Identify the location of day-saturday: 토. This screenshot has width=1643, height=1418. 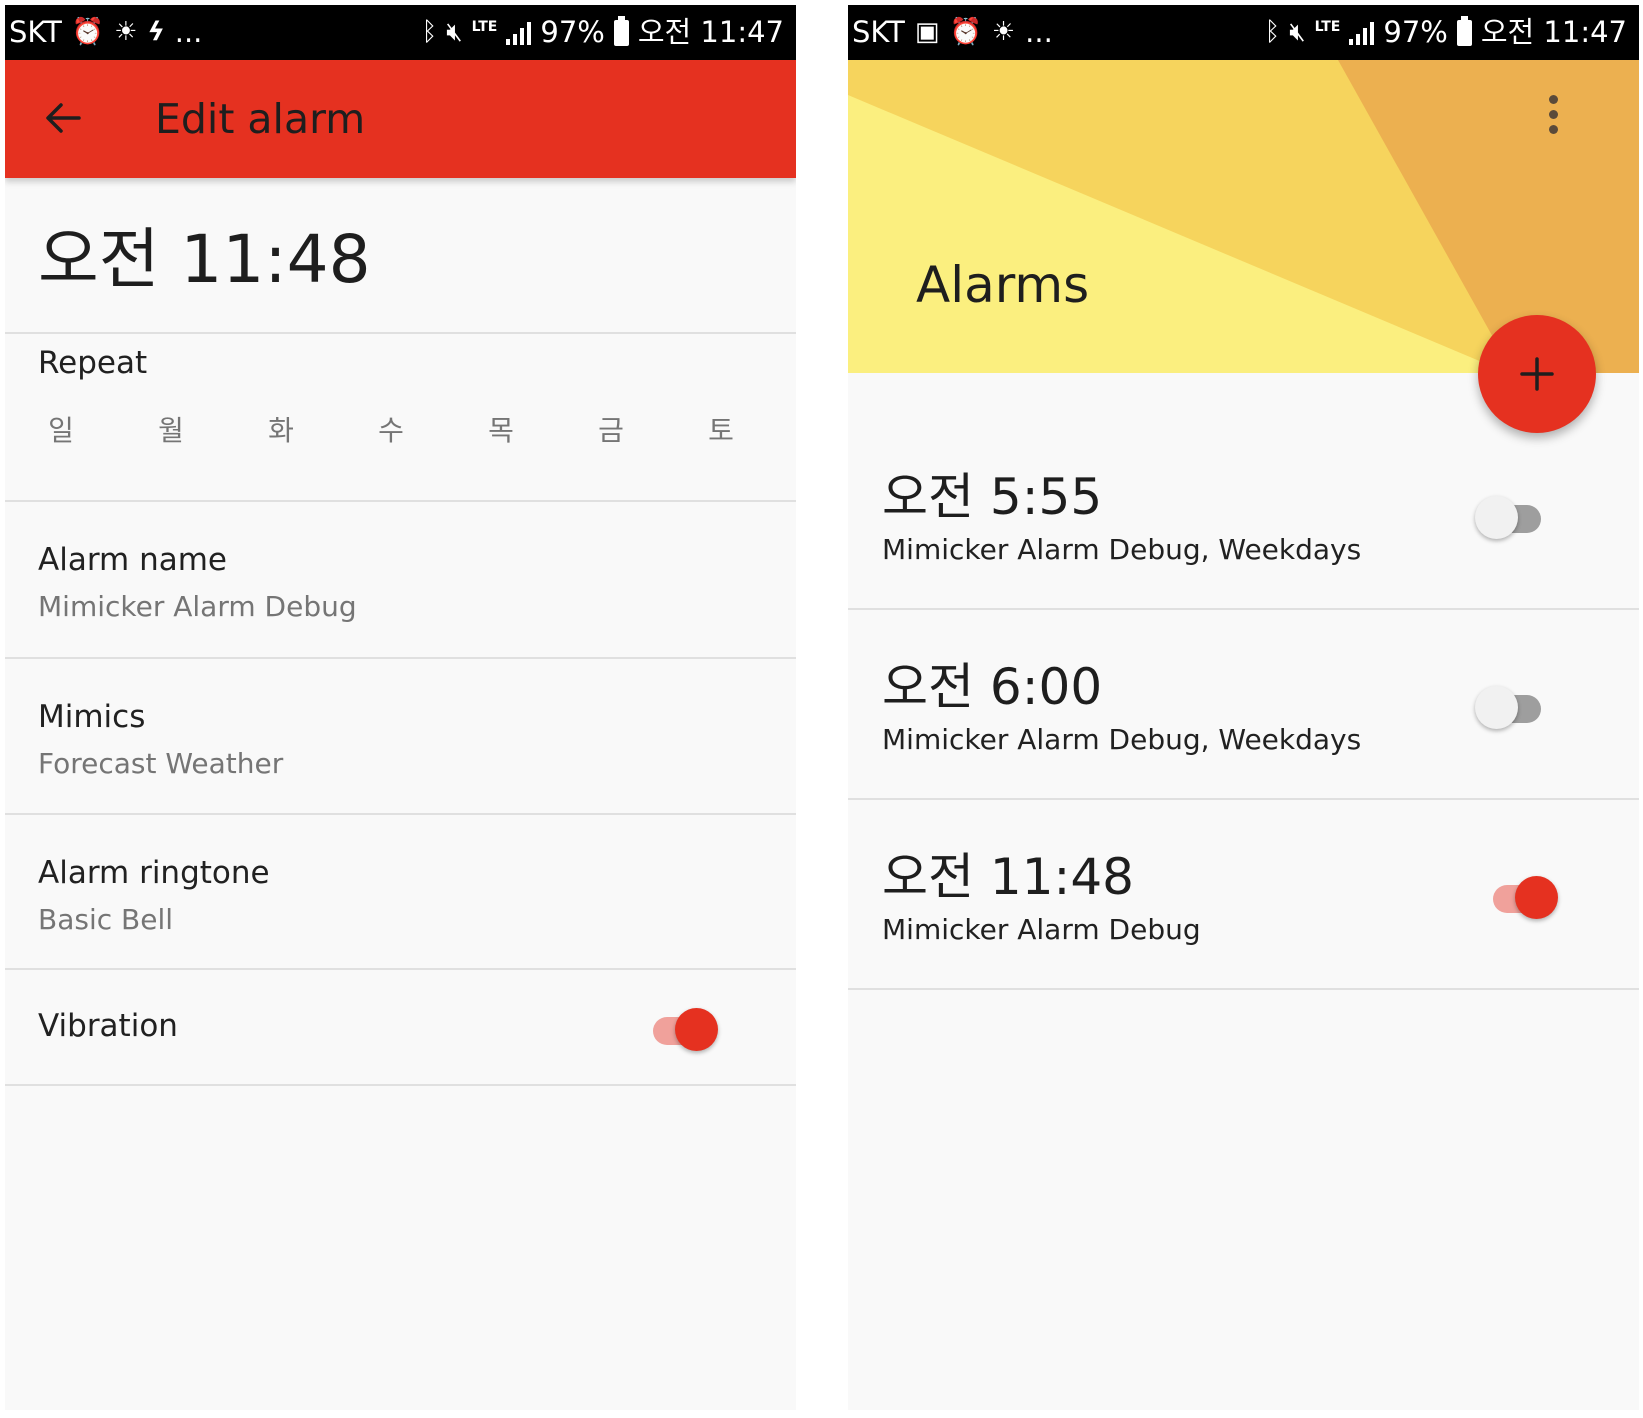
(721, 429).